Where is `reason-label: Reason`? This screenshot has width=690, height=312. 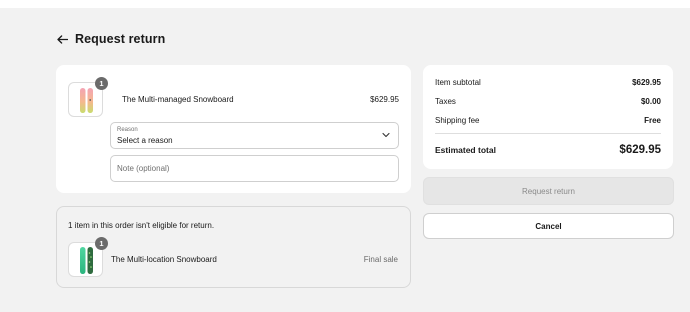 reason-label: Reason is located at coordinates (127, 130).